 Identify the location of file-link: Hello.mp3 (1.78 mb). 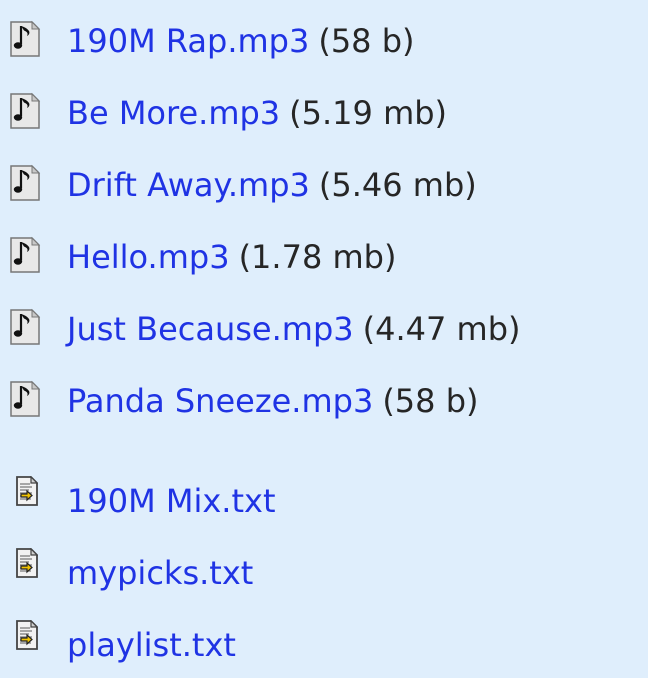
(231, 257).